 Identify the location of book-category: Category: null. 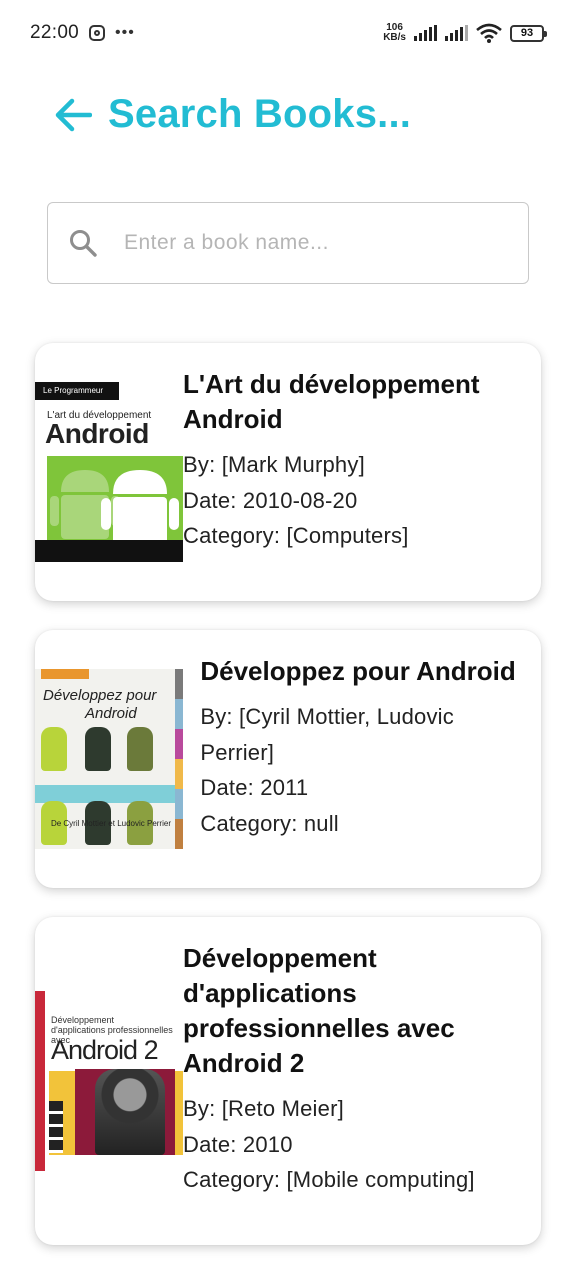
(269, 823).